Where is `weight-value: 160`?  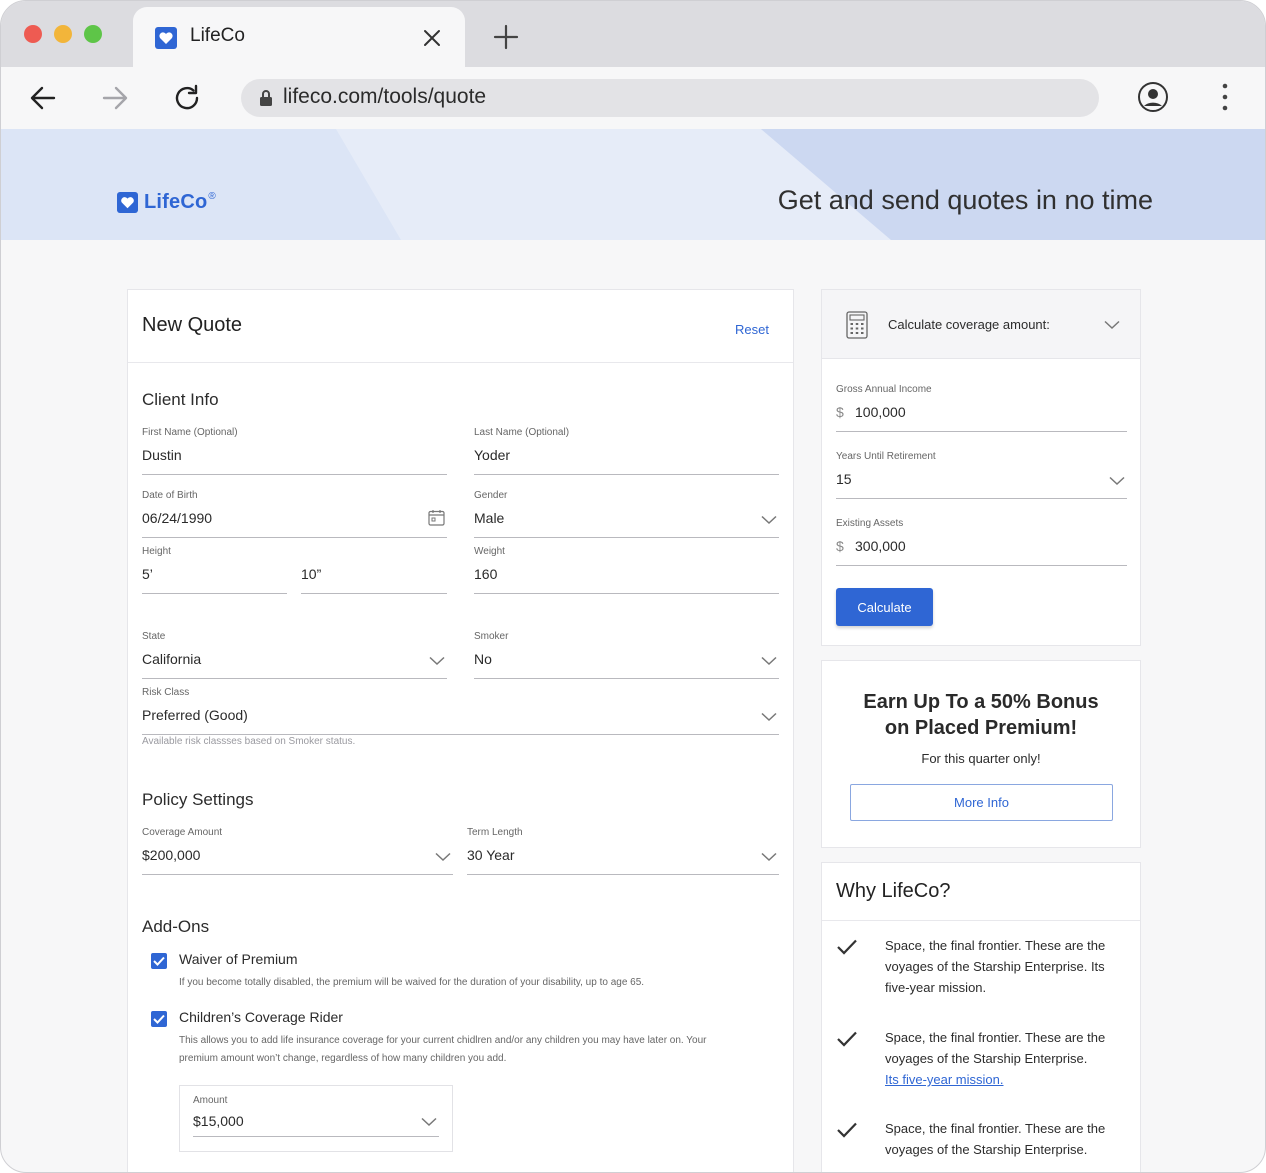
weight-value: 160 is located at coordinates (486, 574).